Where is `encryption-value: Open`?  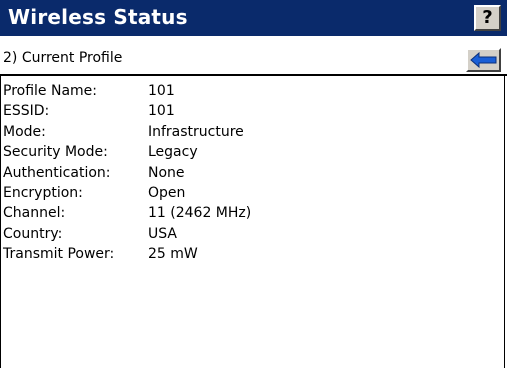
encryption-value: Open is located at coordinates (167, 192).